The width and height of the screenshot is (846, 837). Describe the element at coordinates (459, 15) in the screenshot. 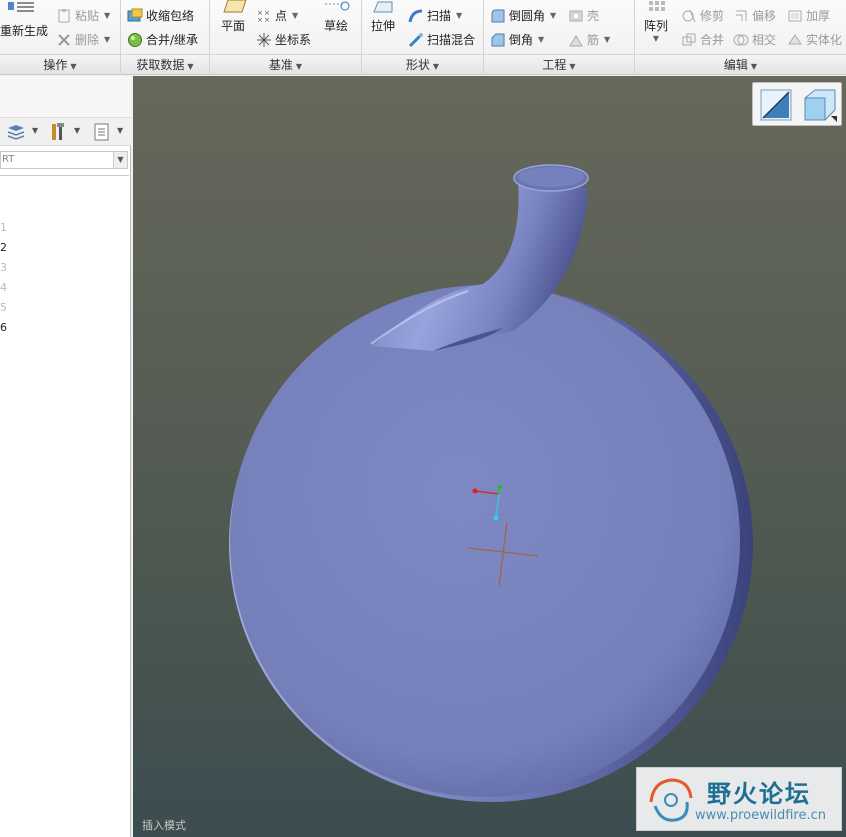

I see `sweep-dropdown-icon: ▼` at that location.